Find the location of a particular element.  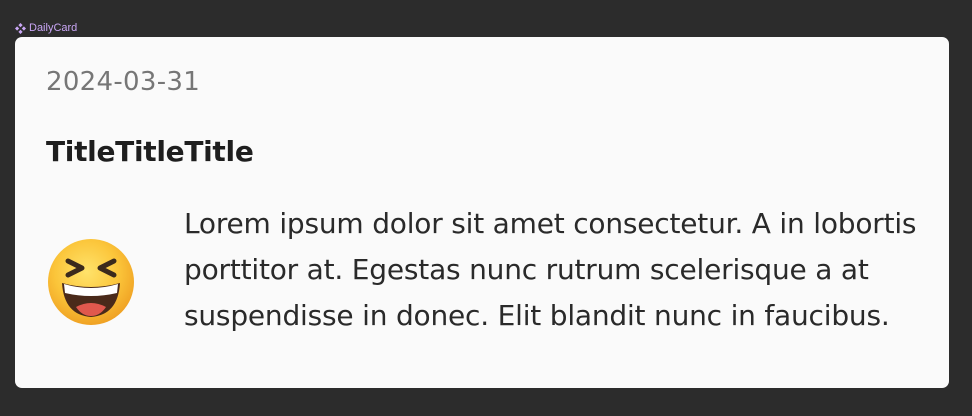

component-label: DailyCard is located at coordinates (46, 28).